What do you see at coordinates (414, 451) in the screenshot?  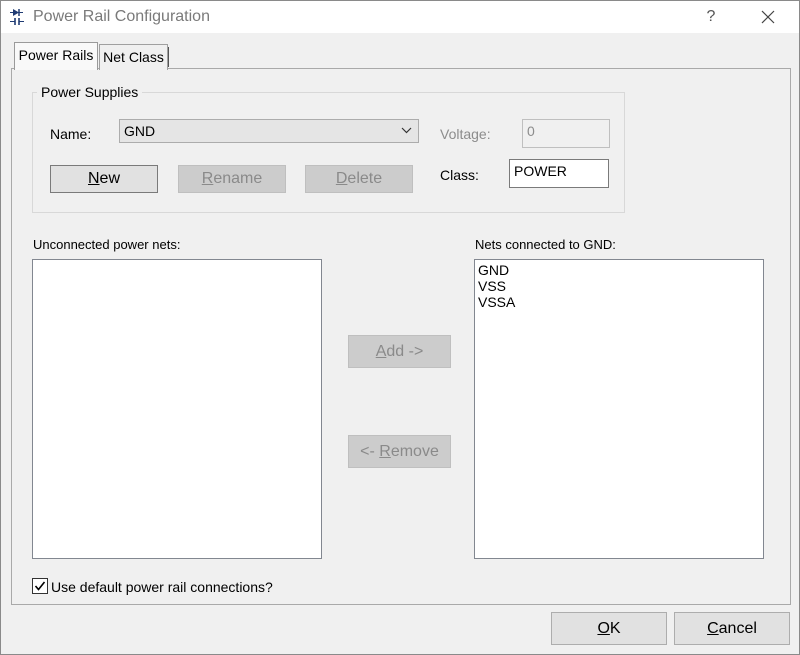 I see `remove-button-label-post: emove` at bounding box center [414, 451].